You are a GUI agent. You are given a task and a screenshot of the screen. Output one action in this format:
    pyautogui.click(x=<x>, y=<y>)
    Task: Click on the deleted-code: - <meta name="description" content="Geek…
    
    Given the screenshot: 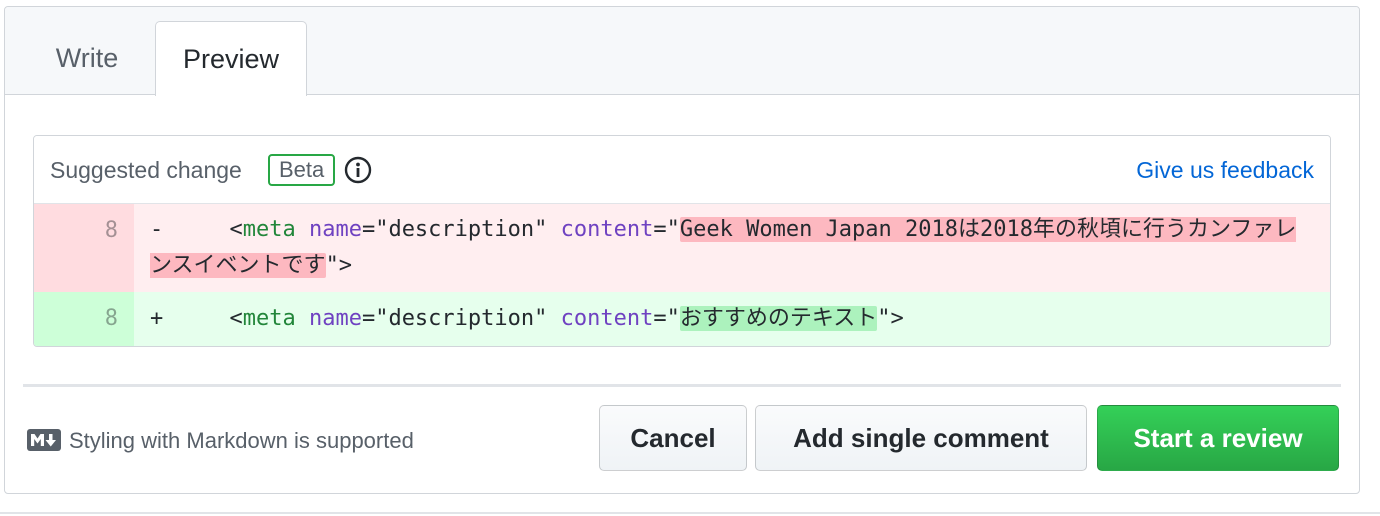 What is the action you would take?
    pyautogui.click(x=732, y=244)
    